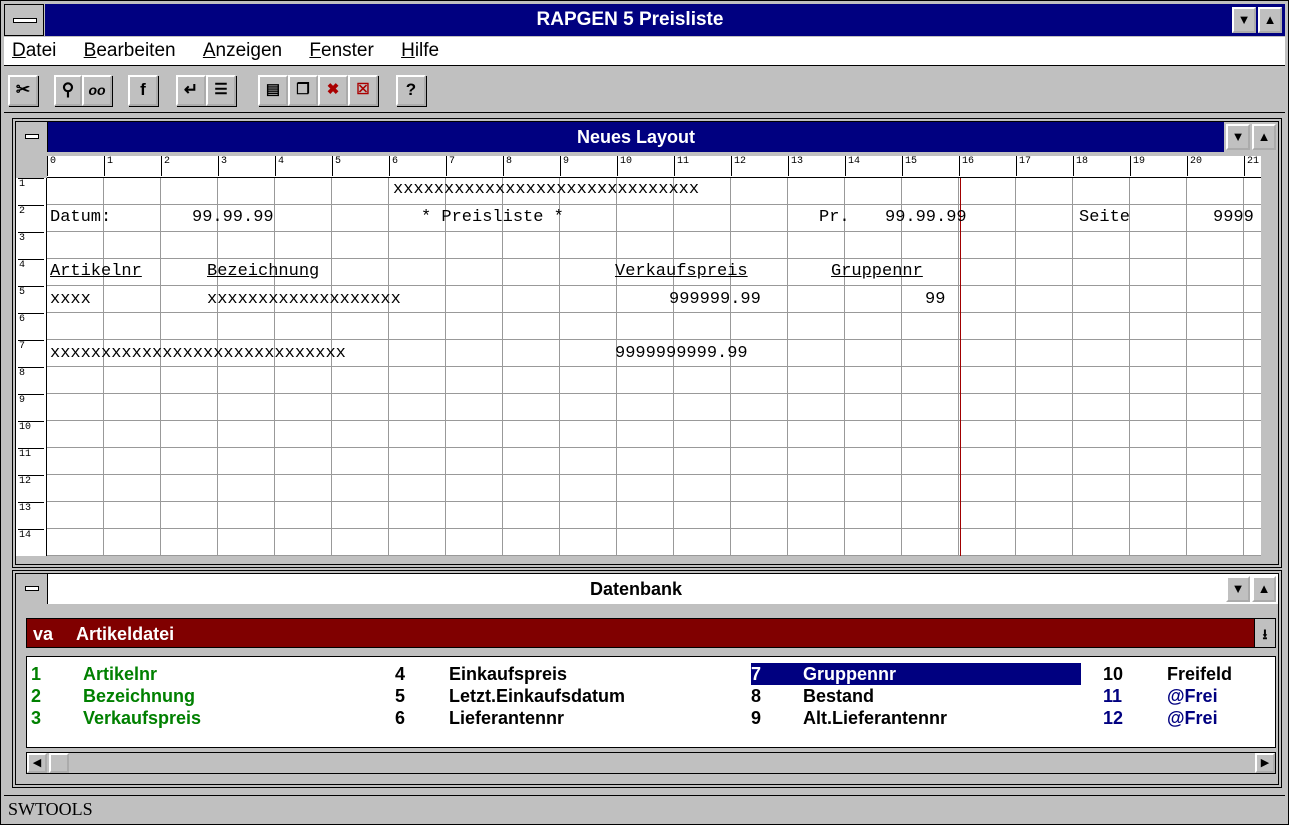  I want to click on db-field-number: 10, so click(1113, 674).